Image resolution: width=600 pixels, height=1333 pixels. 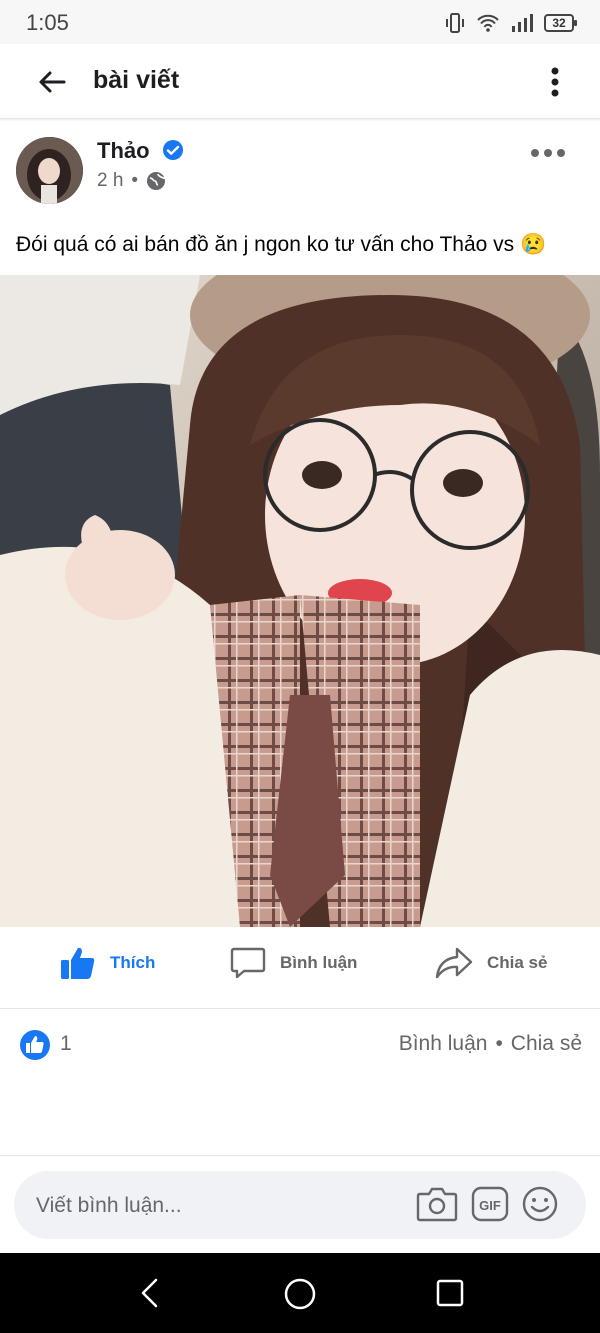 I want to click on like-button: Thích, so click(x=107, y=963).